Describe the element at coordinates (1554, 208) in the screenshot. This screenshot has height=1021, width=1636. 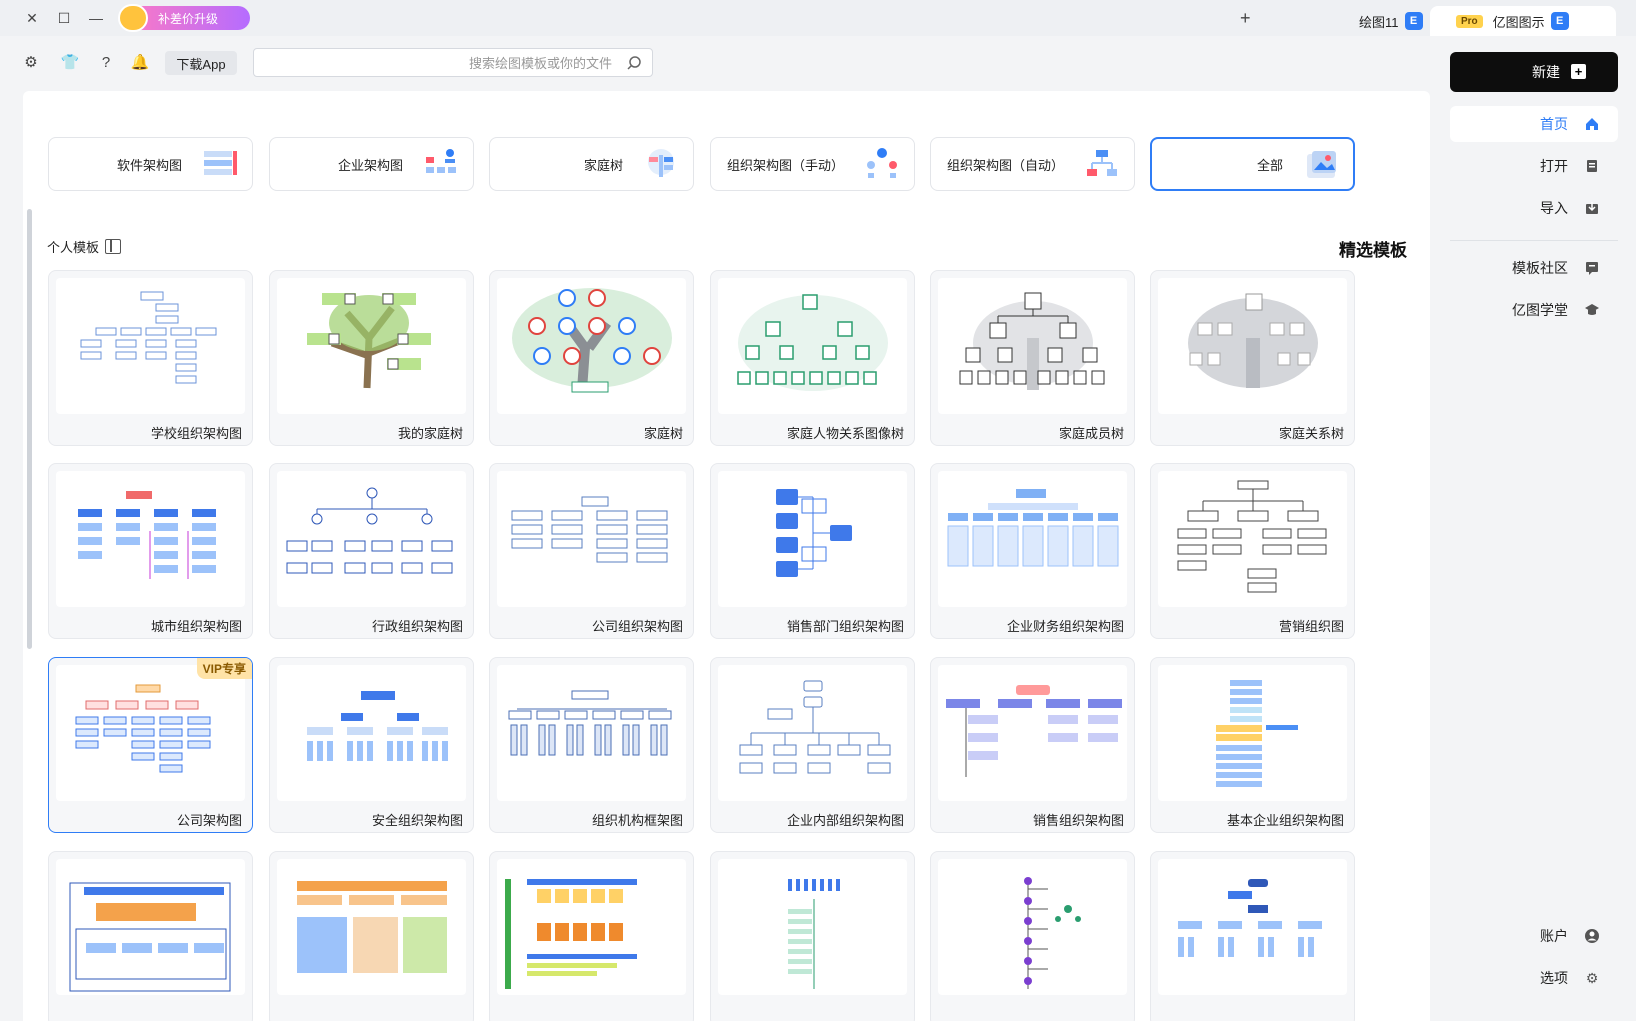
I see `sidebar-item-label: 导入` at that location.